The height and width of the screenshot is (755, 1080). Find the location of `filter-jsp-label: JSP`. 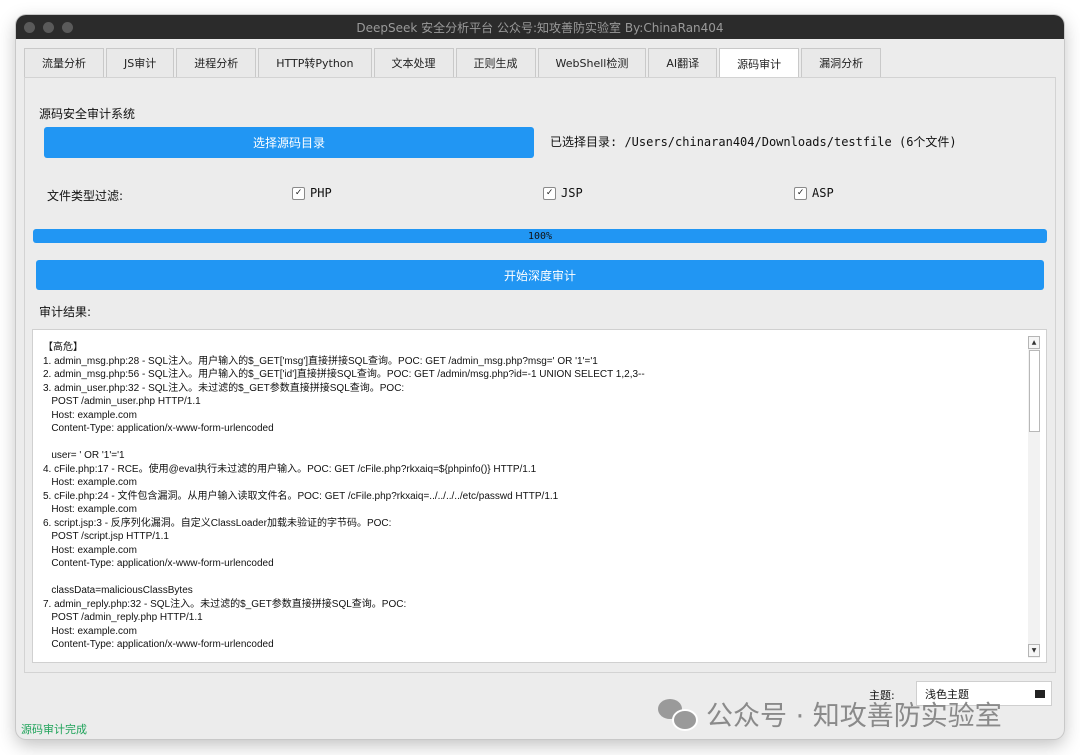

filter-jsp-label: JSP is located at coordinates (572, 193).